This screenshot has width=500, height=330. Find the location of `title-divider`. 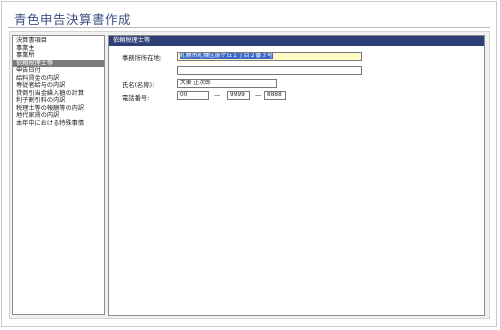

title-divider is located at coordinates (249, 27).